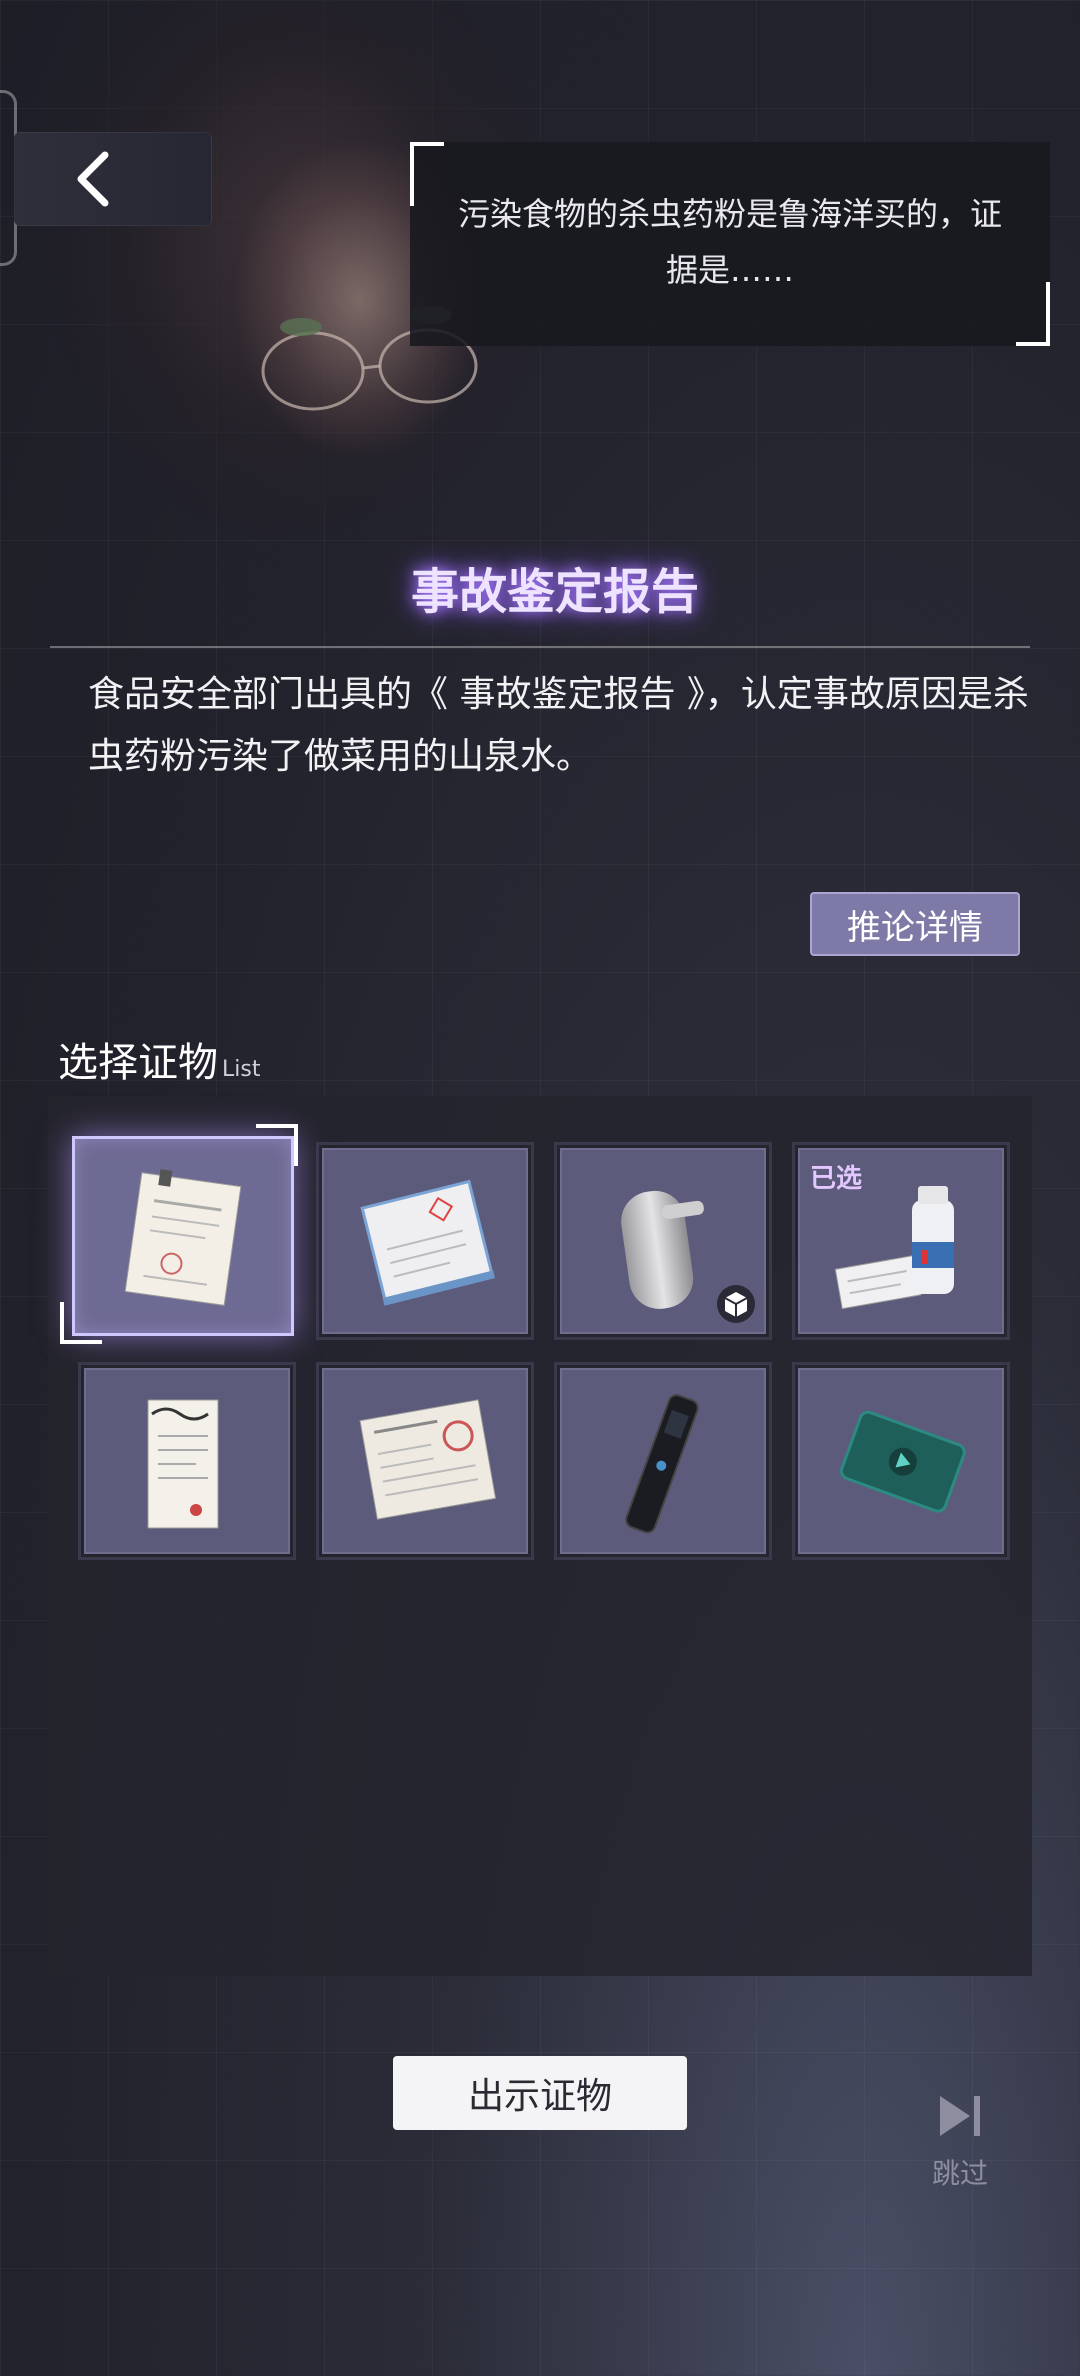  Describe the element at coordinates (428, 1242) in the screenshot. I see `booklet-report-icon` at that location.